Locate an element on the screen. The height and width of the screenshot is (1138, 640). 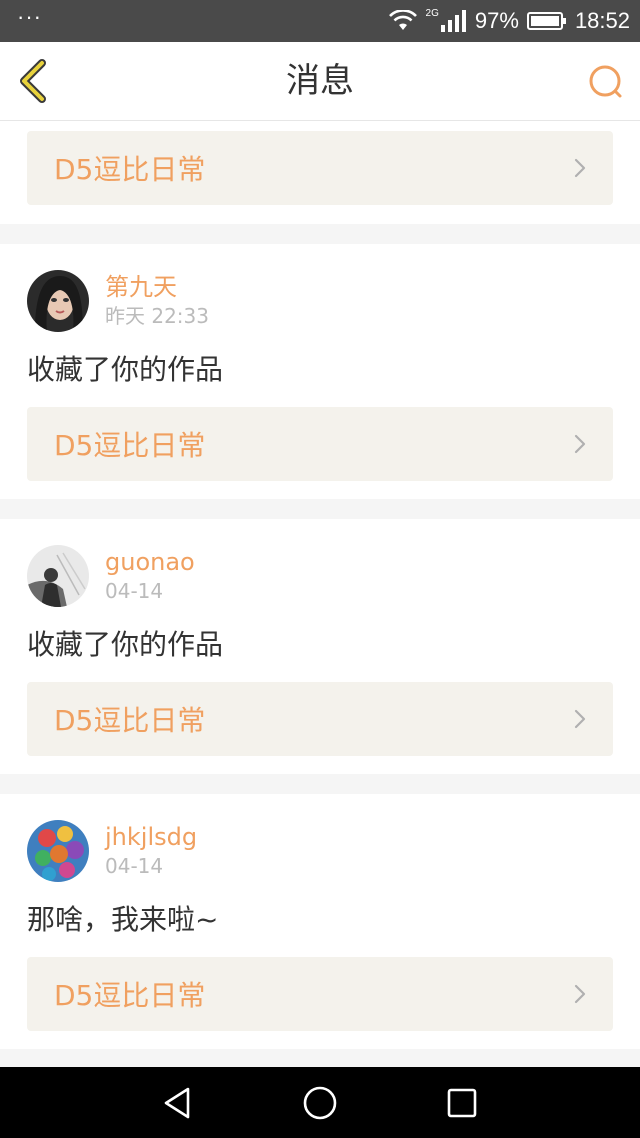
search-icon is located at coordinates (605, 81).